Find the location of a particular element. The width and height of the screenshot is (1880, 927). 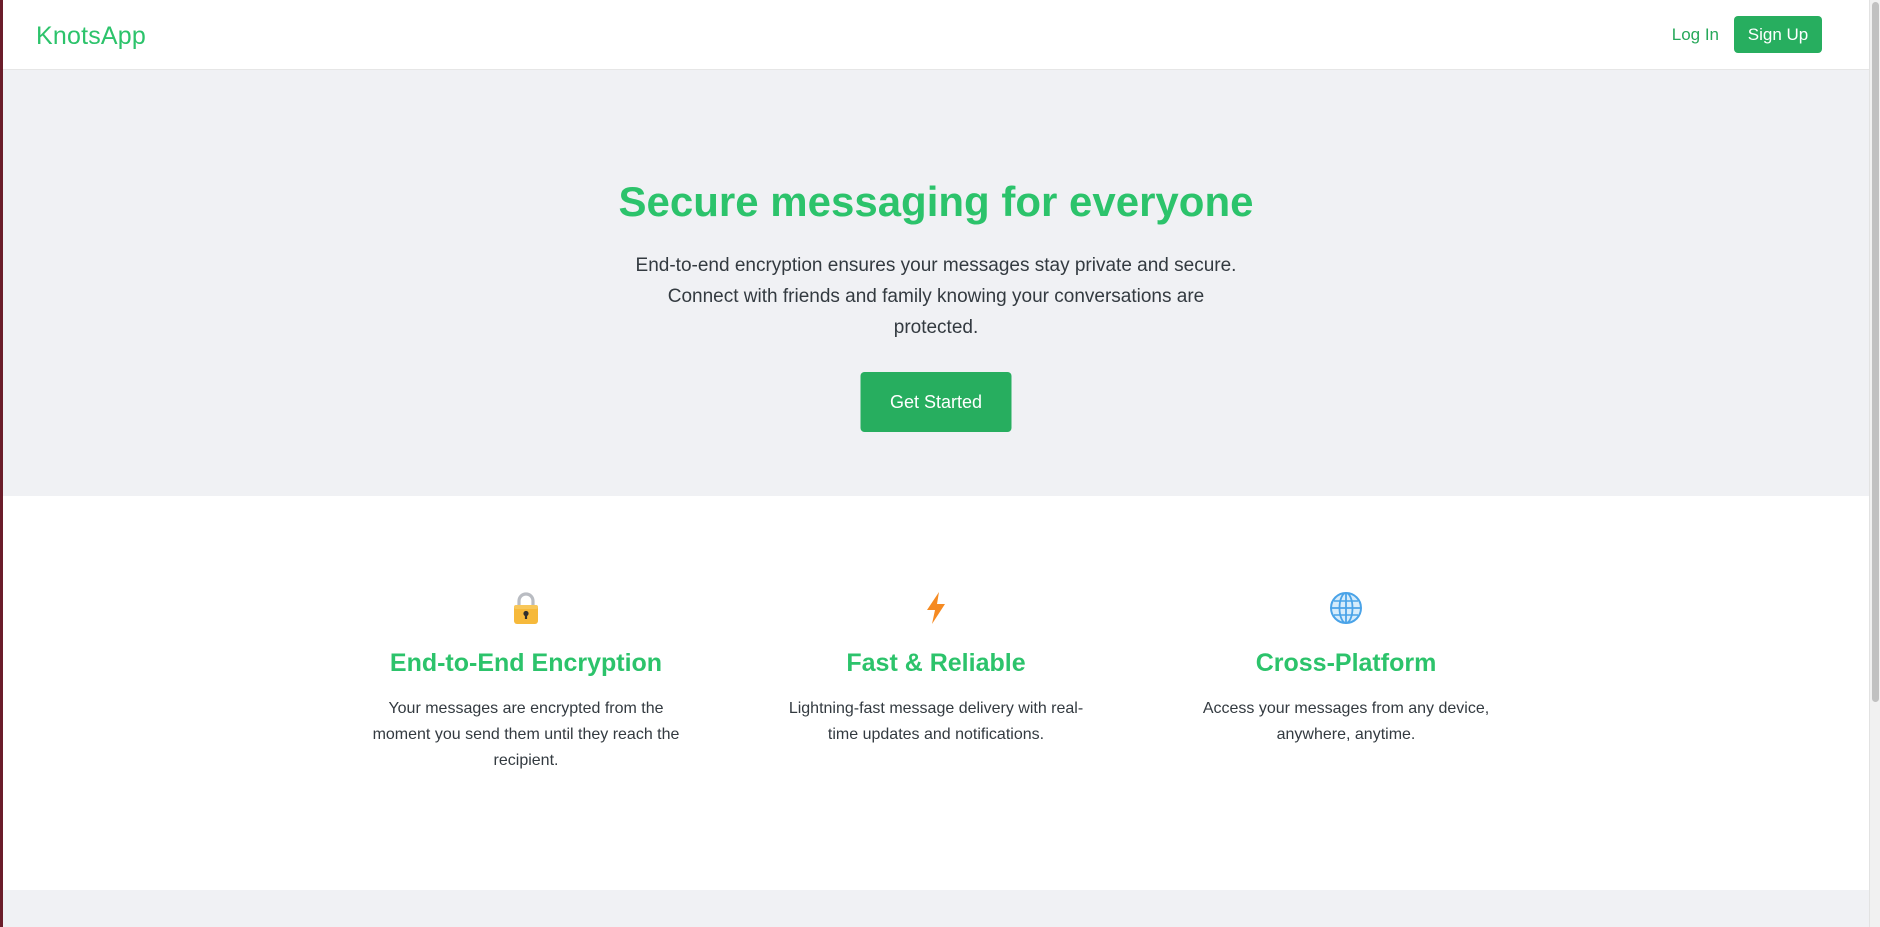

hero-title: Secure messaging for everyone is located at coordinates (936, 201).